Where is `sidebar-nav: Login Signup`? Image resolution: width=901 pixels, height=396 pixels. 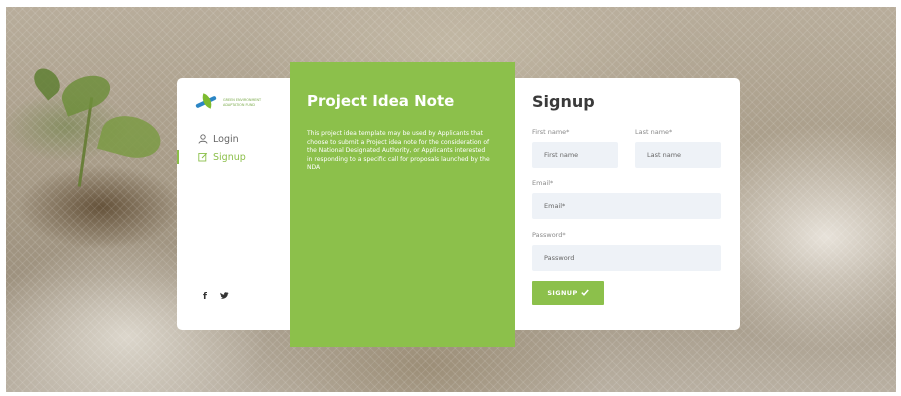 sidebar-nav: Login Signup is located at coordinates (235, 148).